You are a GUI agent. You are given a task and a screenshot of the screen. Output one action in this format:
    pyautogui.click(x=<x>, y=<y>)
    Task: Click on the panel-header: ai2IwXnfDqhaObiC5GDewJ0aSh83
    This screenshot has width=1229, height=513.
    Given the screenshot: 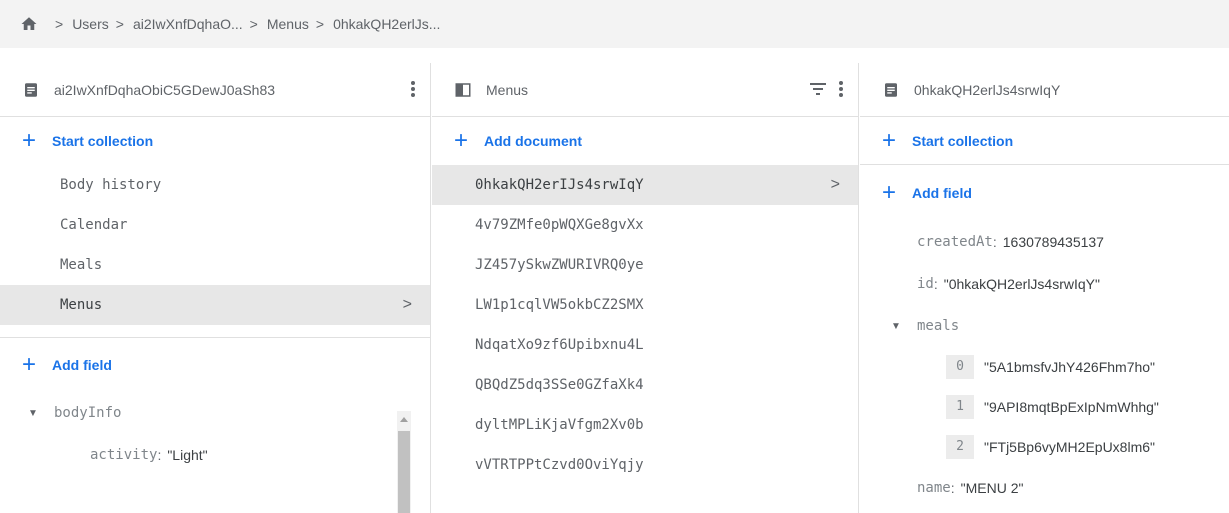 What is the action you would take?
    pyautogui.click(x=215, y=90)
    